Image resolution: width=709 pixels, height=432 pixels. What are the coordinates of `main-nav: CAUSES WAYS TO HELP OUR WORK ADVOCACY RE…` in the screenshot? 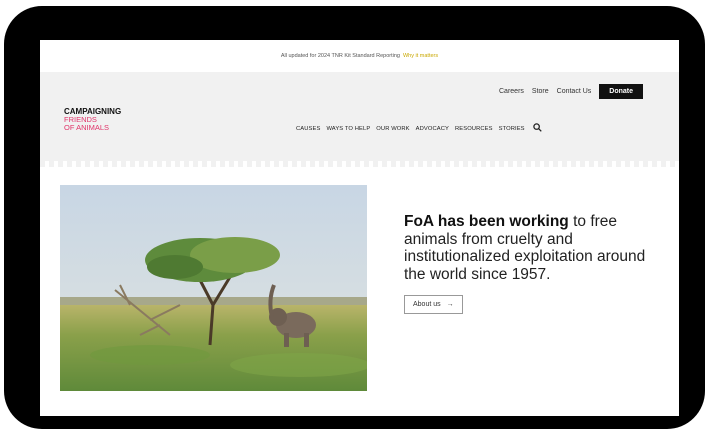 It's located at (419, 128).